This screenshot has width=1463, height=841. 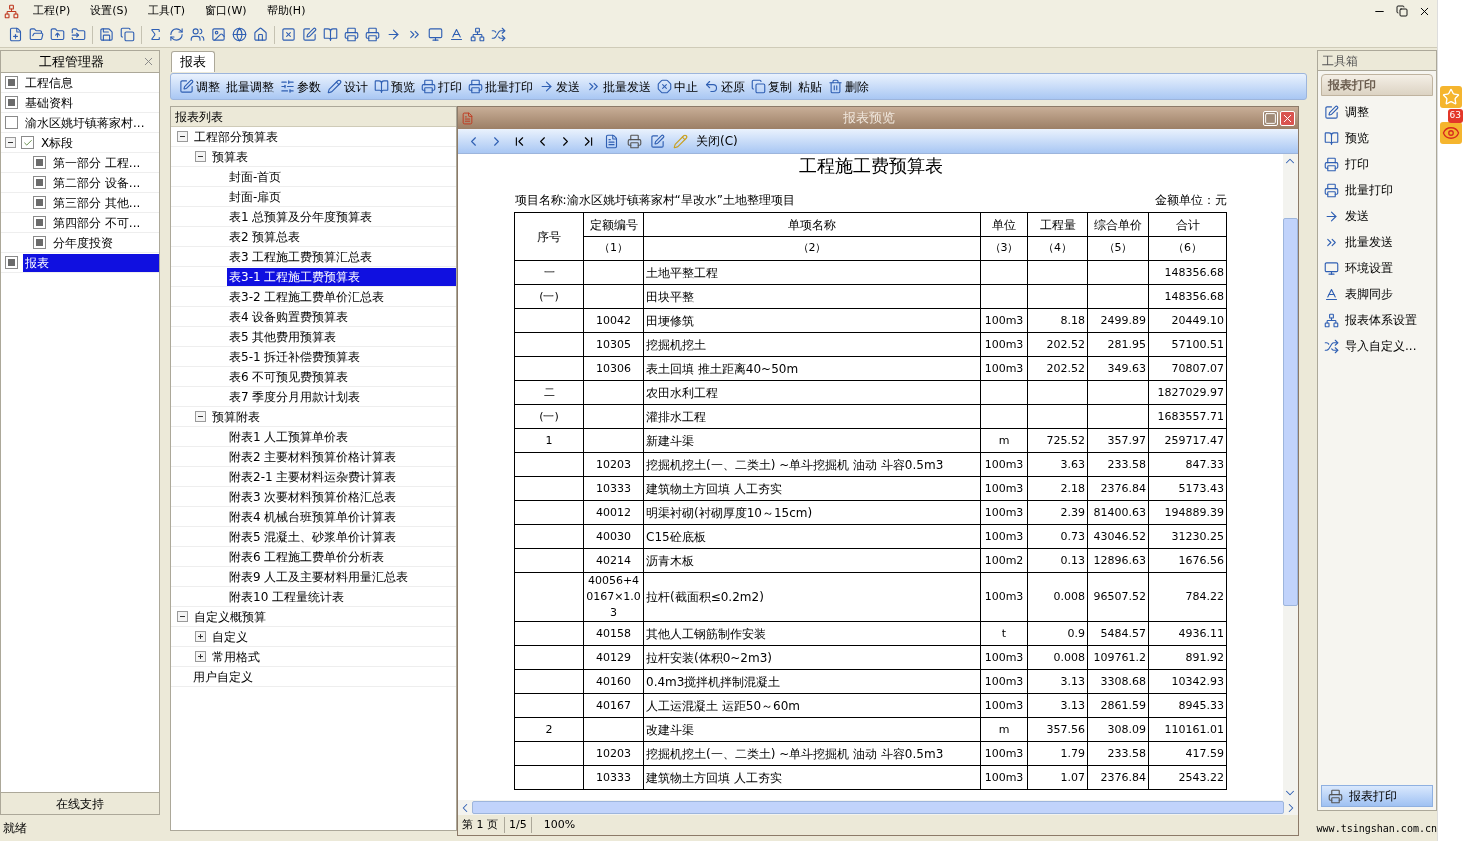 I want to click on toolbar-button: 发送, so click(x=559, y=86).